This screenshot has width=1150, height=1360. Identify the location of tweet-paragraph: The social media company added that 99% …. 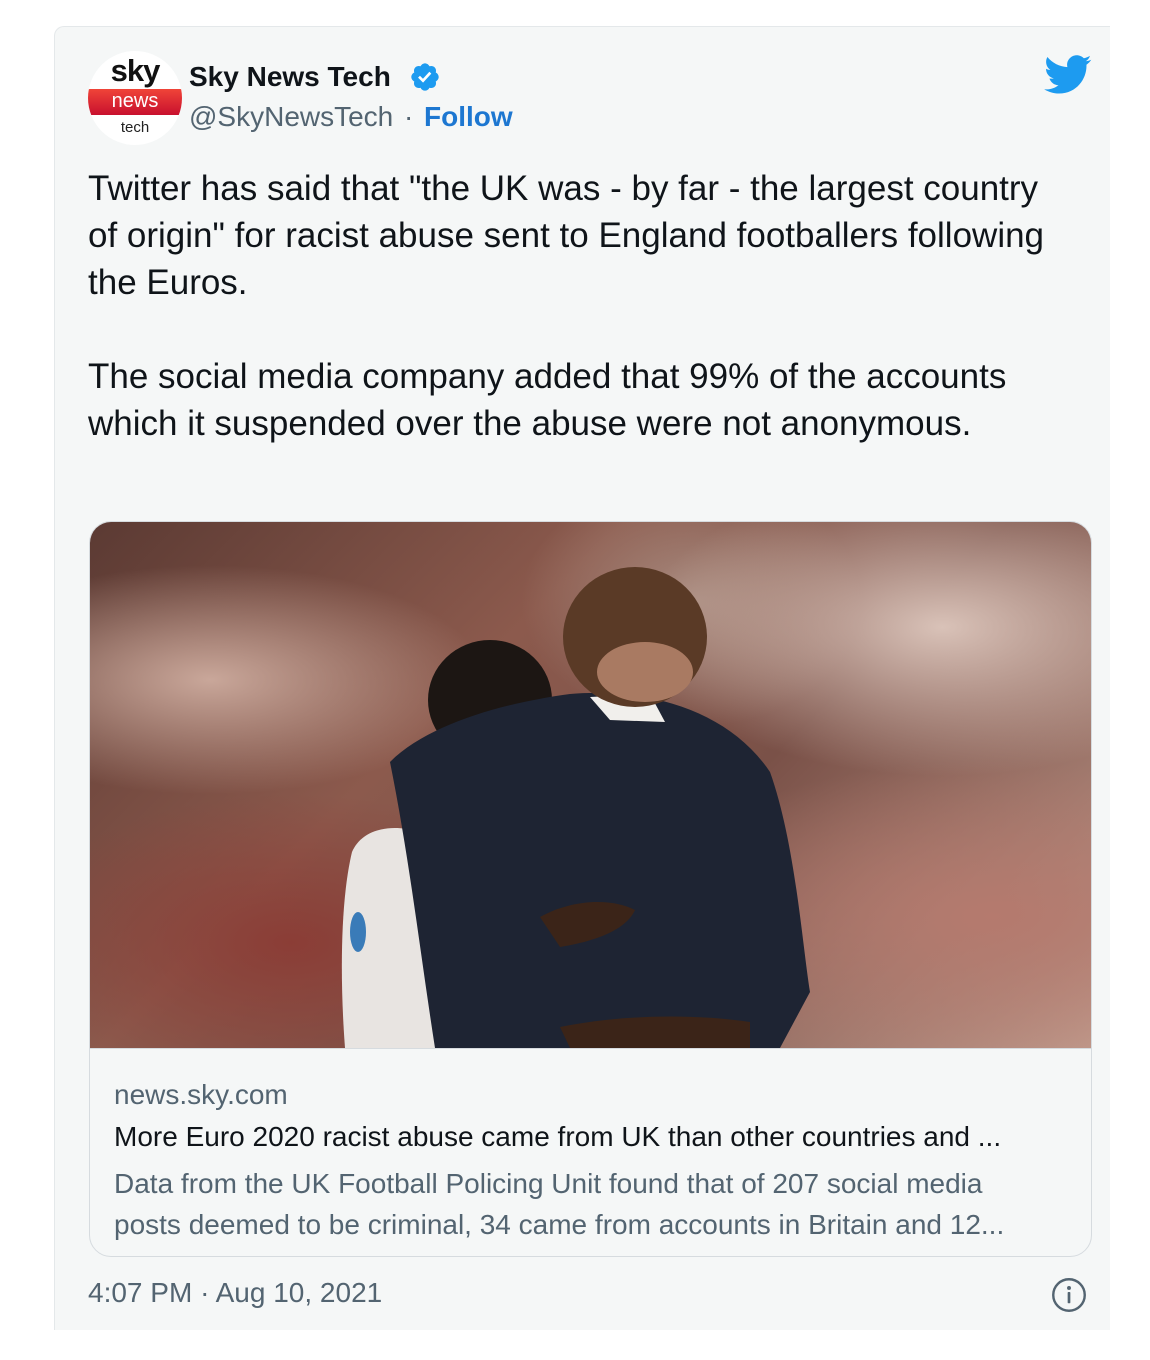
(547, 400).